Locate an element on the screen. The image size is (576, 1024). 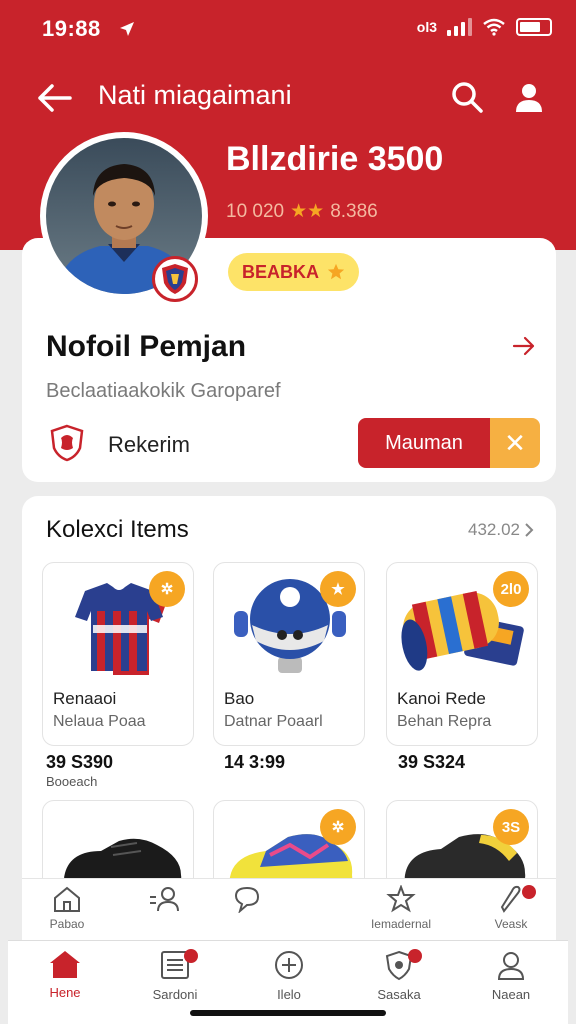
tab-home: Hene is located at coordinates (65, 981).